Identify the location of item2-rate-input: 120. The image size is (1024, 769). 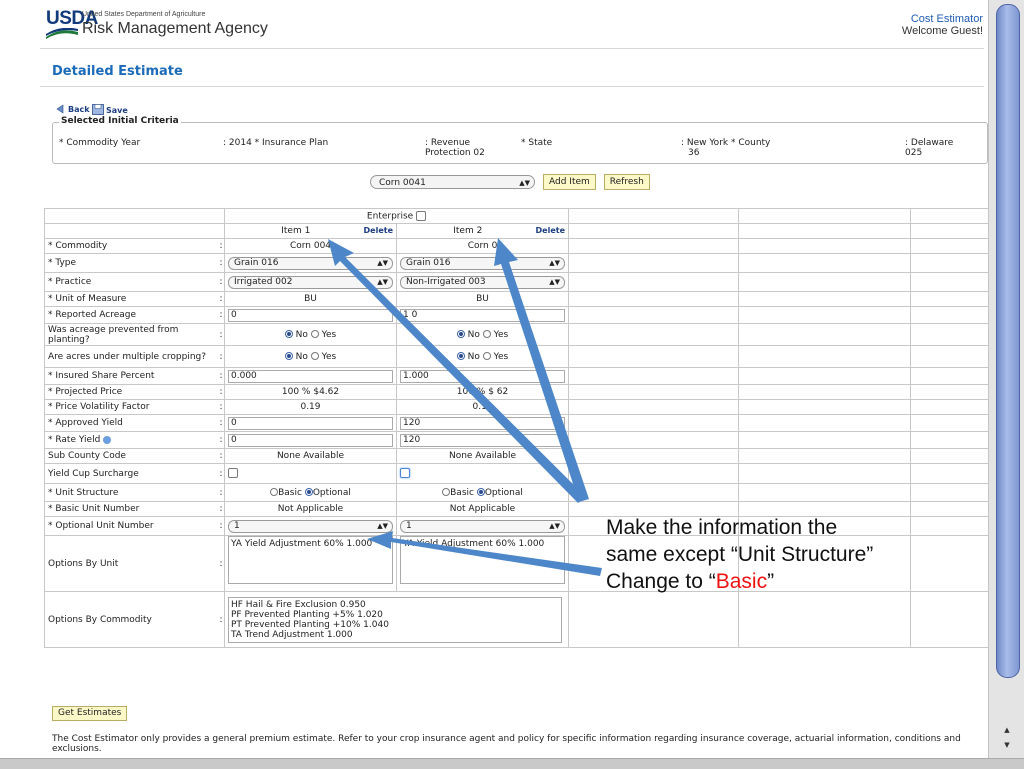
(483, 440).